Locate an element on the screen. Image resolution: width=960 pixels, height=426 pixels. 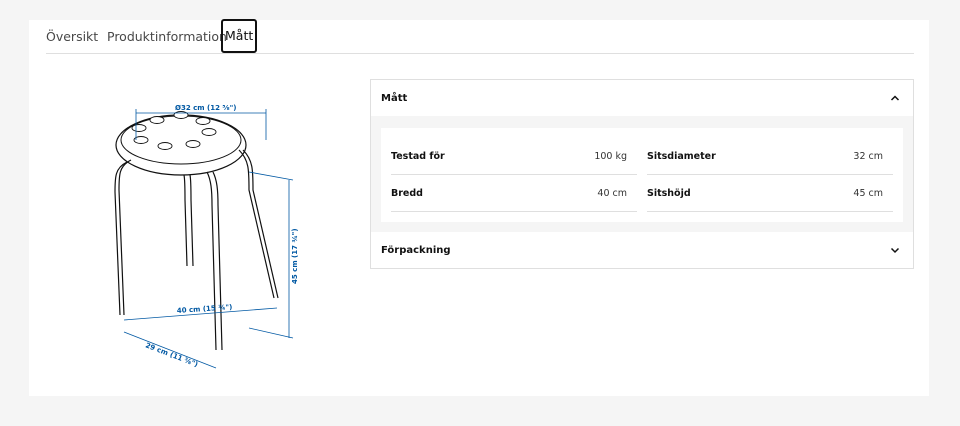
accordion-title-matt: Mått is located at coordinates (394, 98).